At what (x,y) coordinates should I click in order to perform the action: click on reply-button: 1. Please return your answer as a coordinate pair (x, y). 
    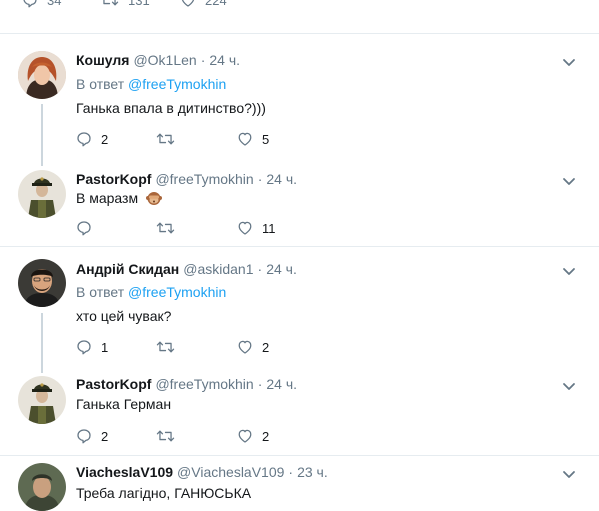
    Looking at the image, I should click on (92, 347).